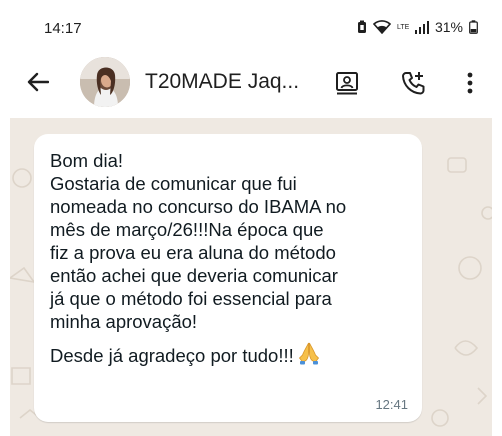  What do you see at coordinates (187, 229) in the screenshot?
I see `message-line: mês de março/26!!!Na época que` at bounding box center [187, 229].